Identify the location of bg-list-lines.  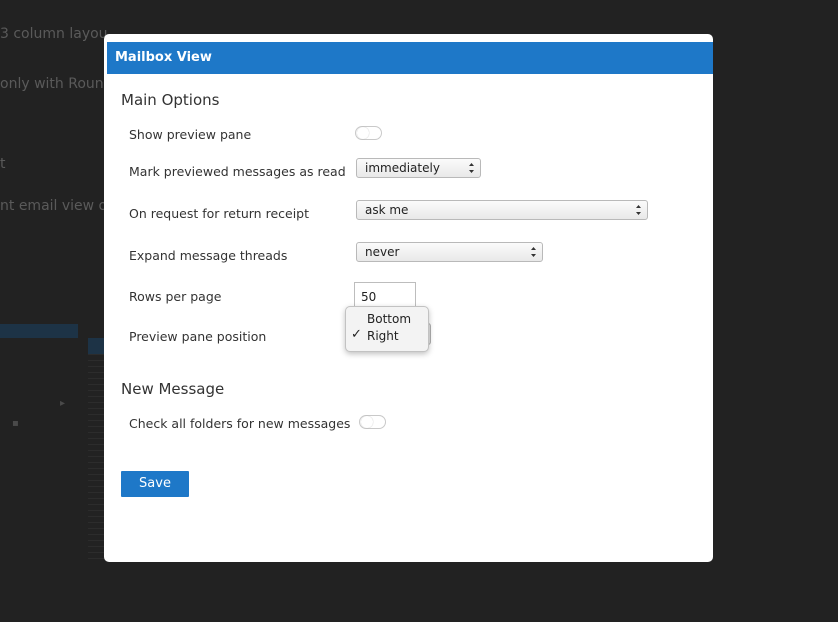
(96, 459).